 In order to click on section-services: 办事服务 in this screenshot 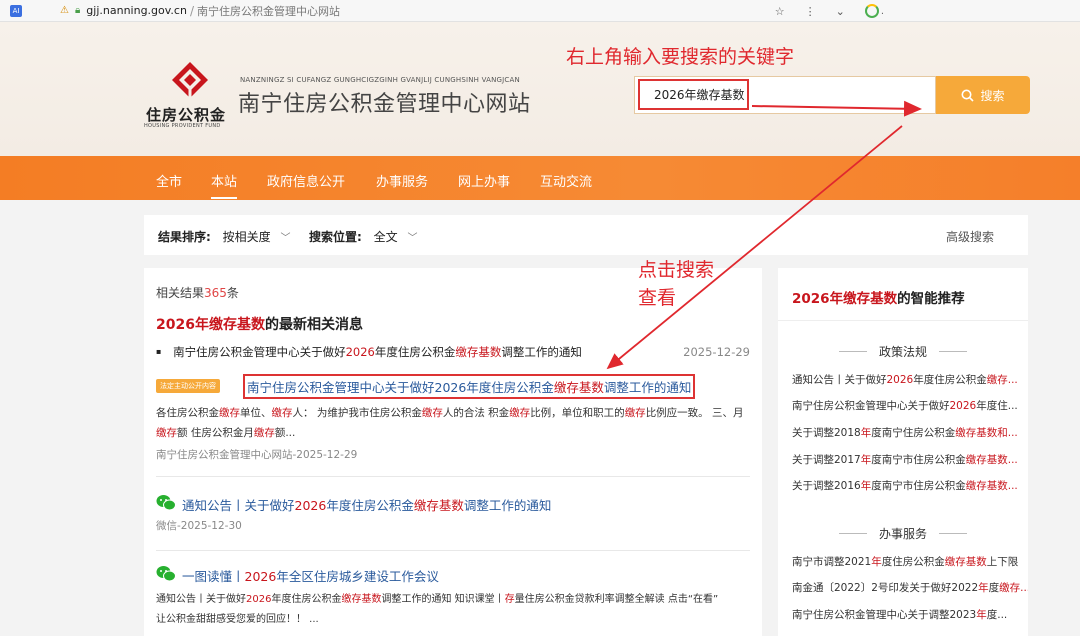, I will do `click(903, 533)`.